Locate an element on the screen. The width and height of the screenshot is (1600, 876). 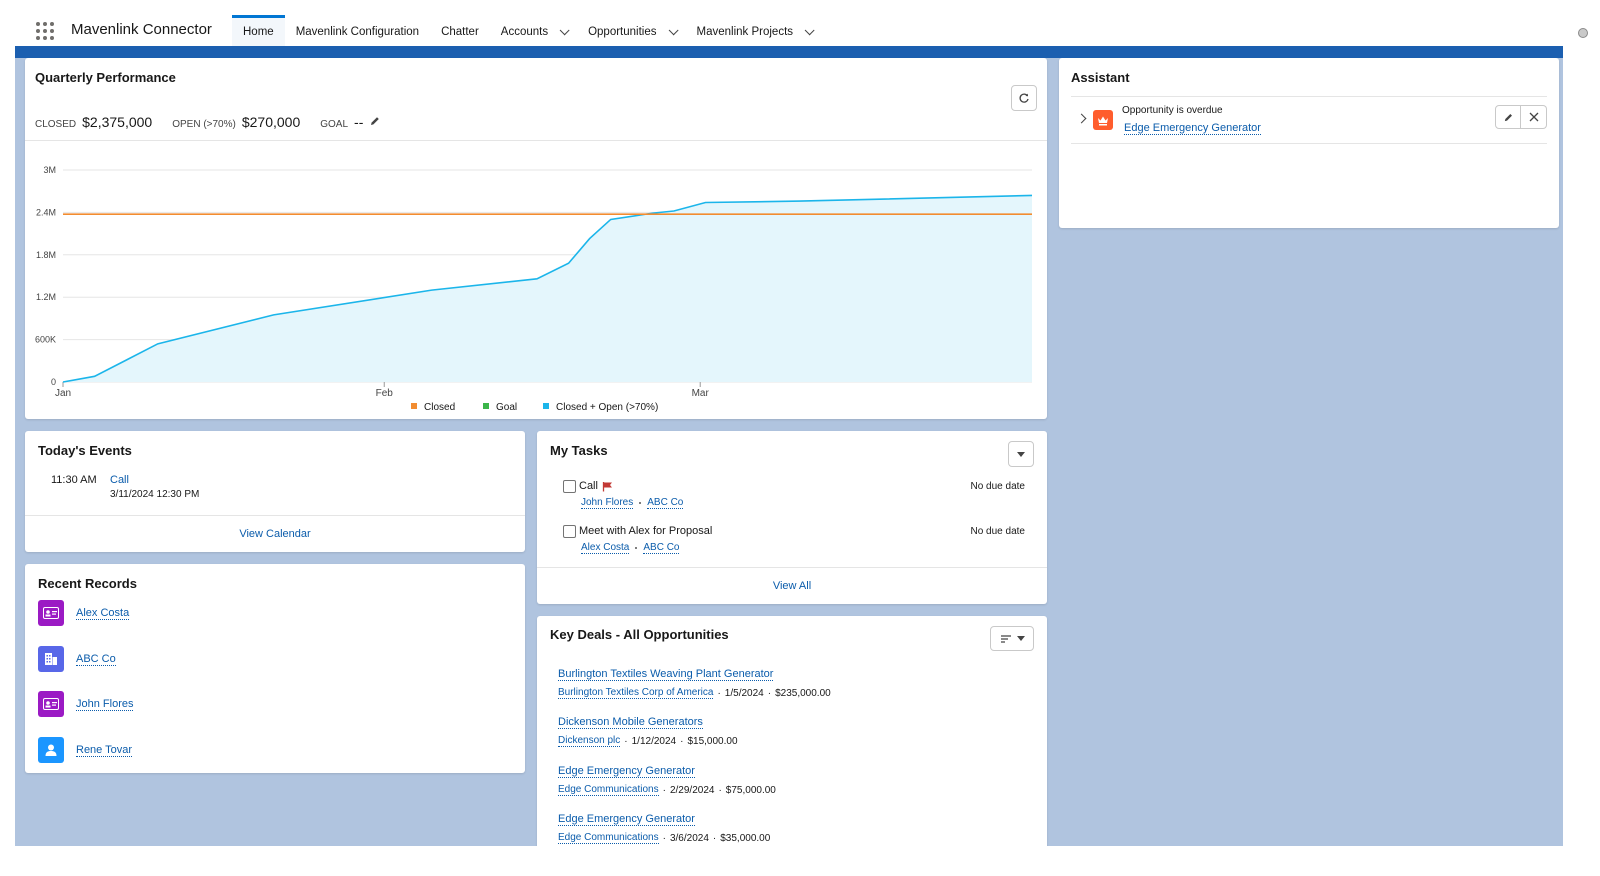
tab-chatter: Chatter is located at coordinates (460, 30).